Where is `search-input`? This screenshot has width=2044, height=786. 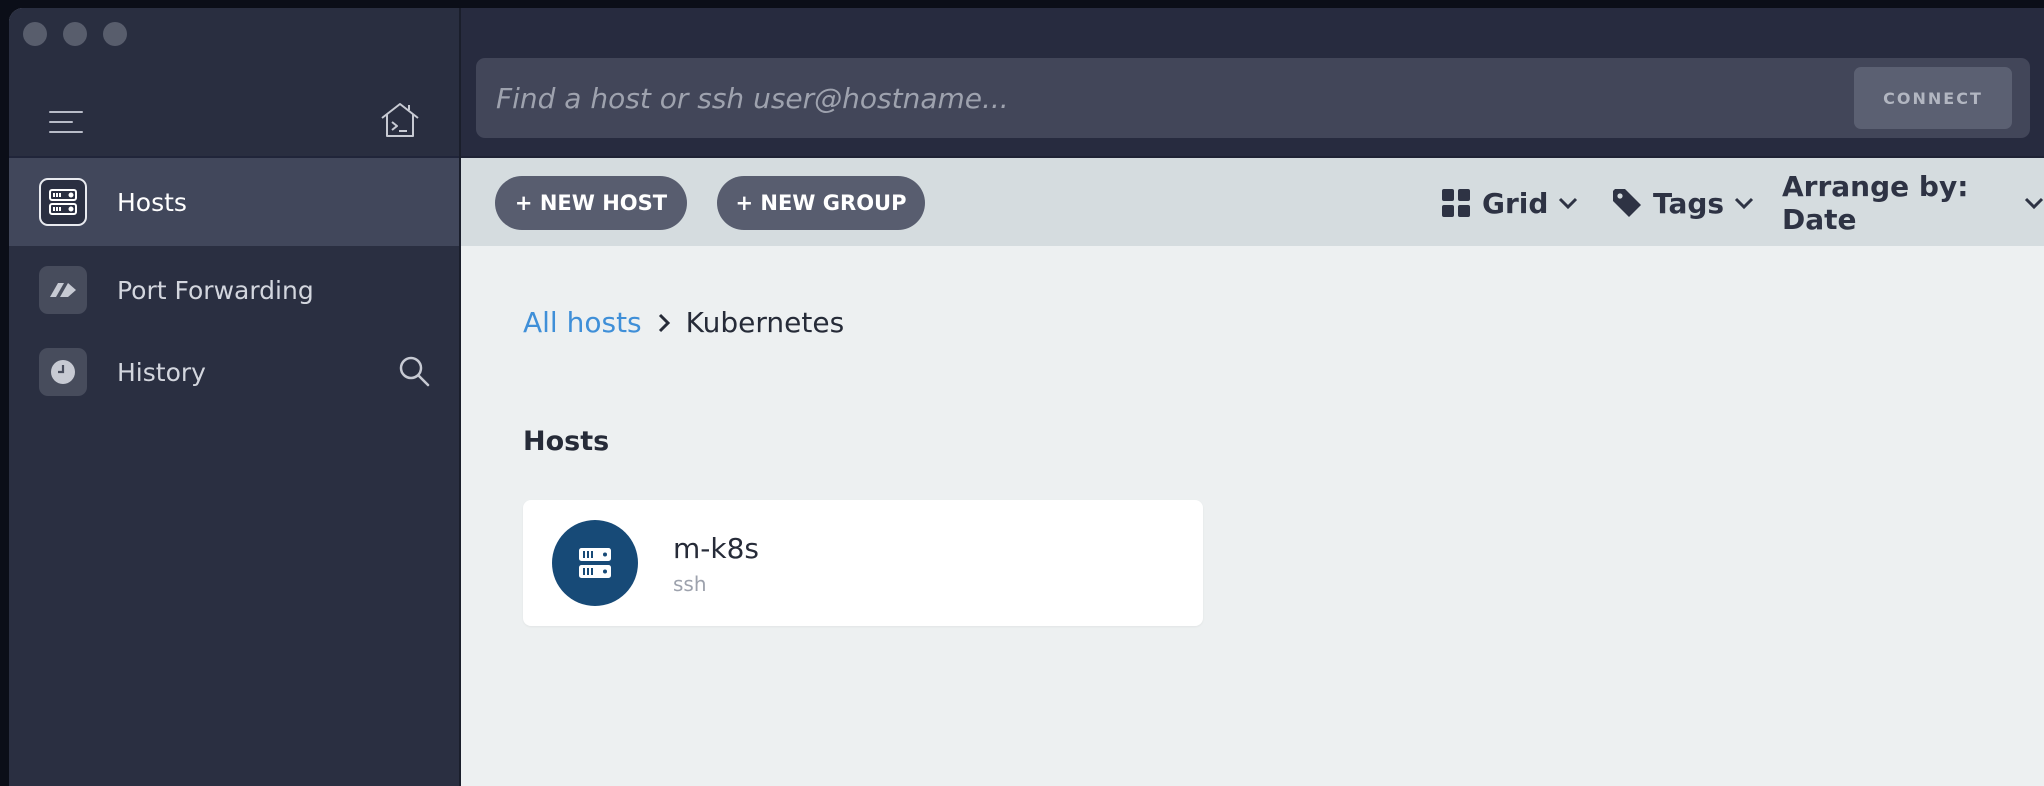
search-input is located at coordinates (1171, 98).